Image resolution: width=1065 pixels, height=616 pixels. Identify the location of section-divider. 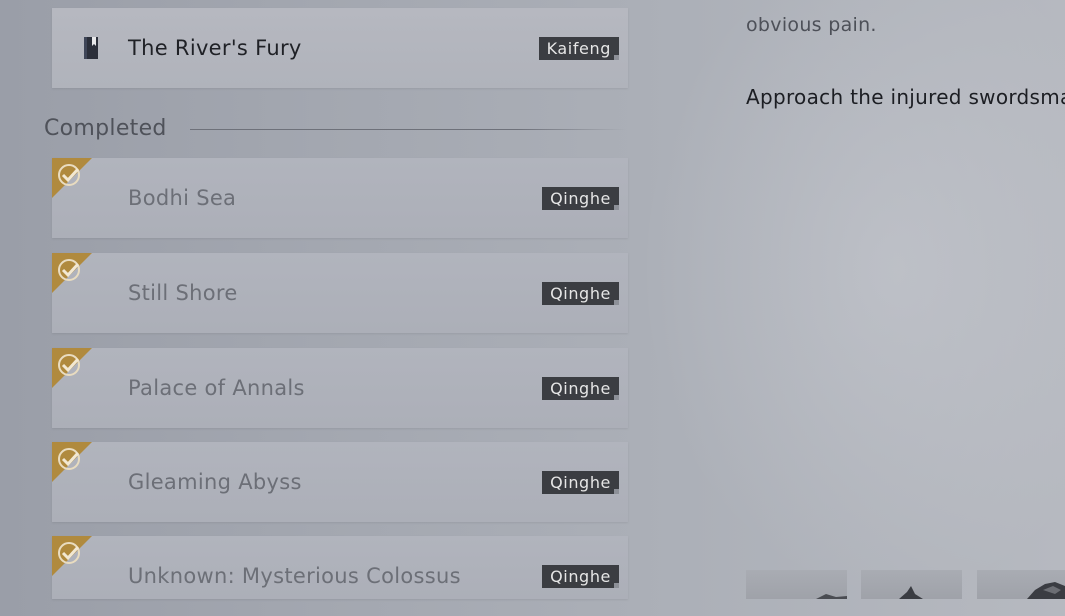
(408, 129).